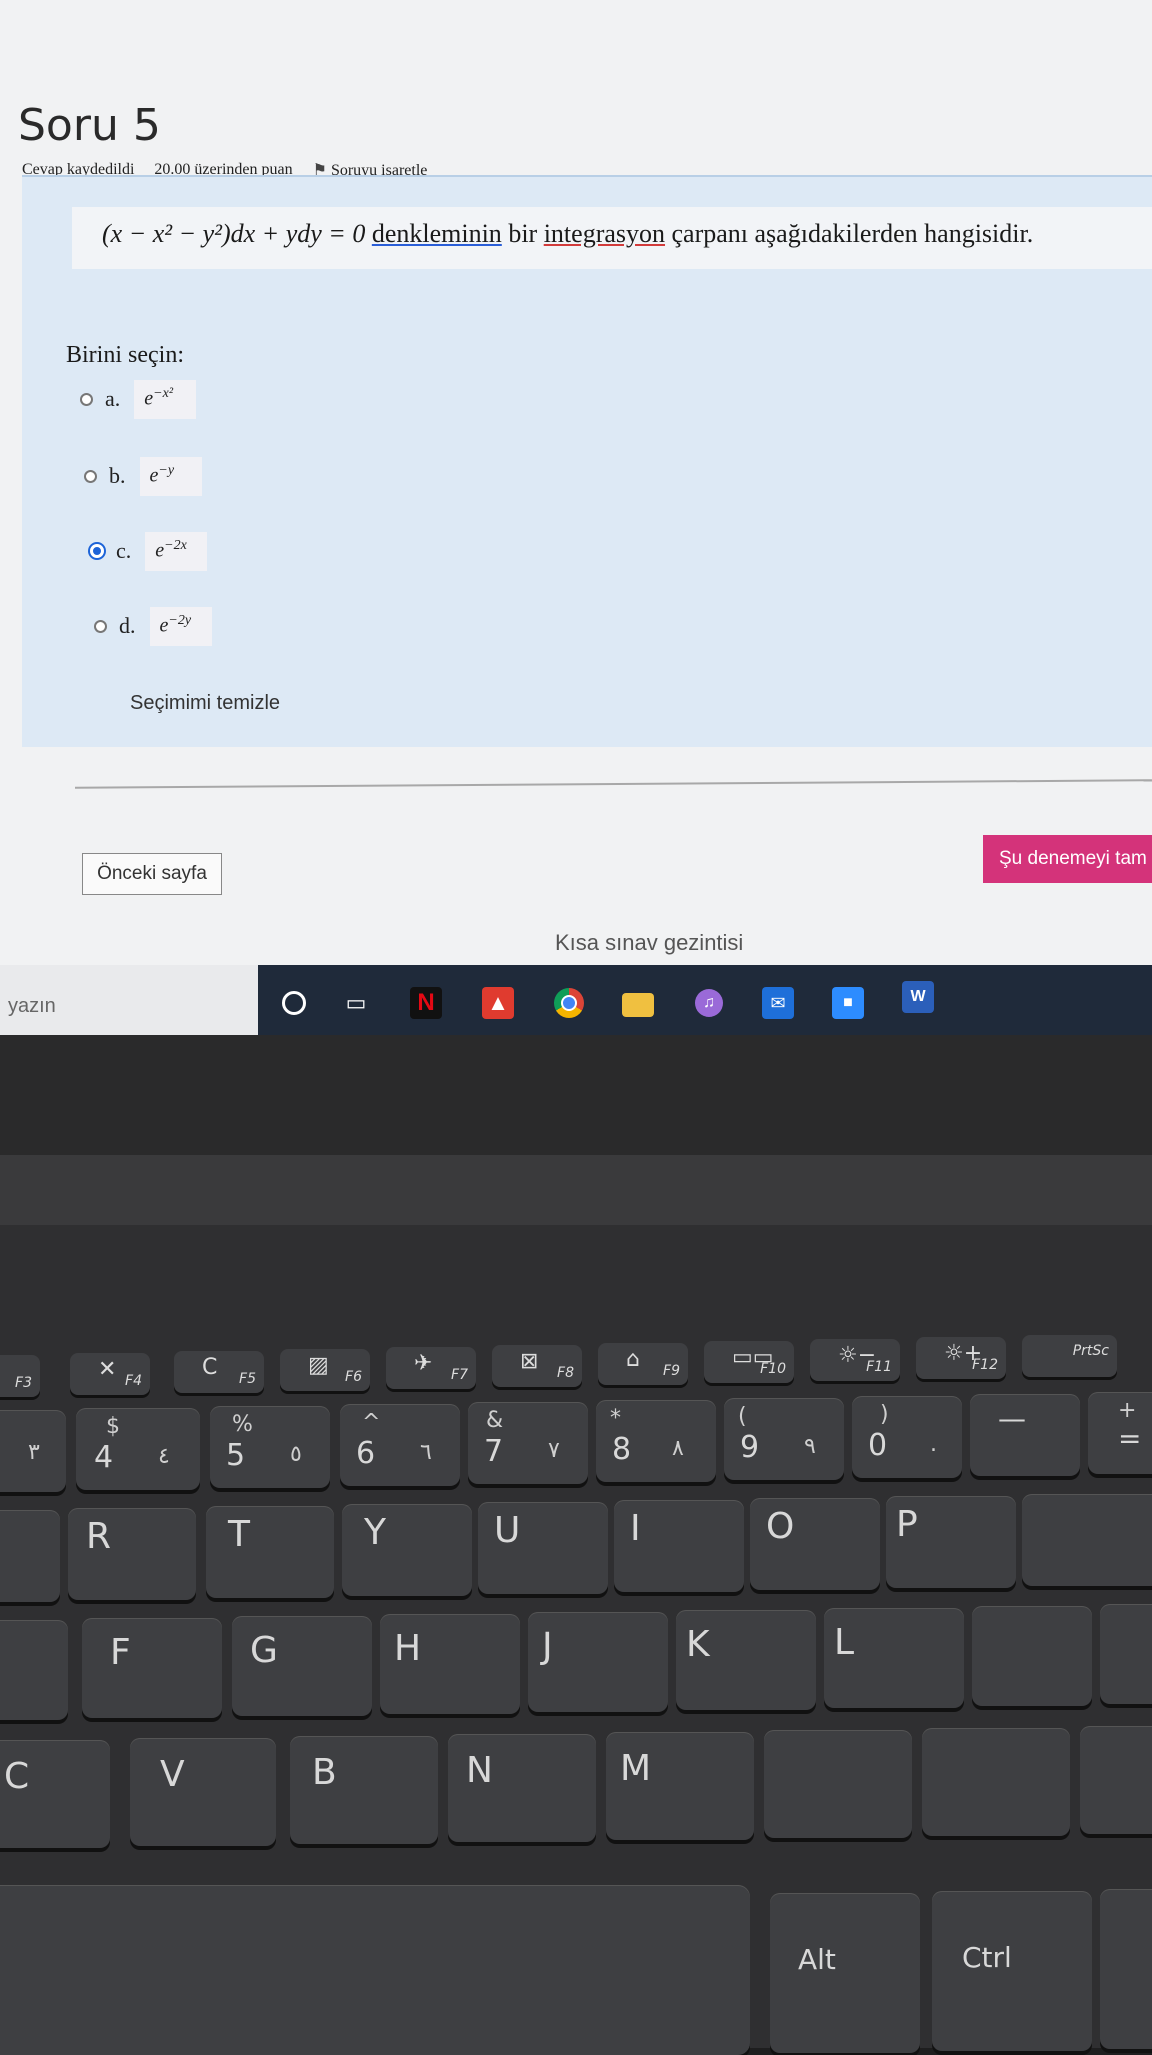  What do you see at coordinates (498, 1003) in the screenshot?
I see `acrobat-icon: ▲` at bounding box center [498, 1003].